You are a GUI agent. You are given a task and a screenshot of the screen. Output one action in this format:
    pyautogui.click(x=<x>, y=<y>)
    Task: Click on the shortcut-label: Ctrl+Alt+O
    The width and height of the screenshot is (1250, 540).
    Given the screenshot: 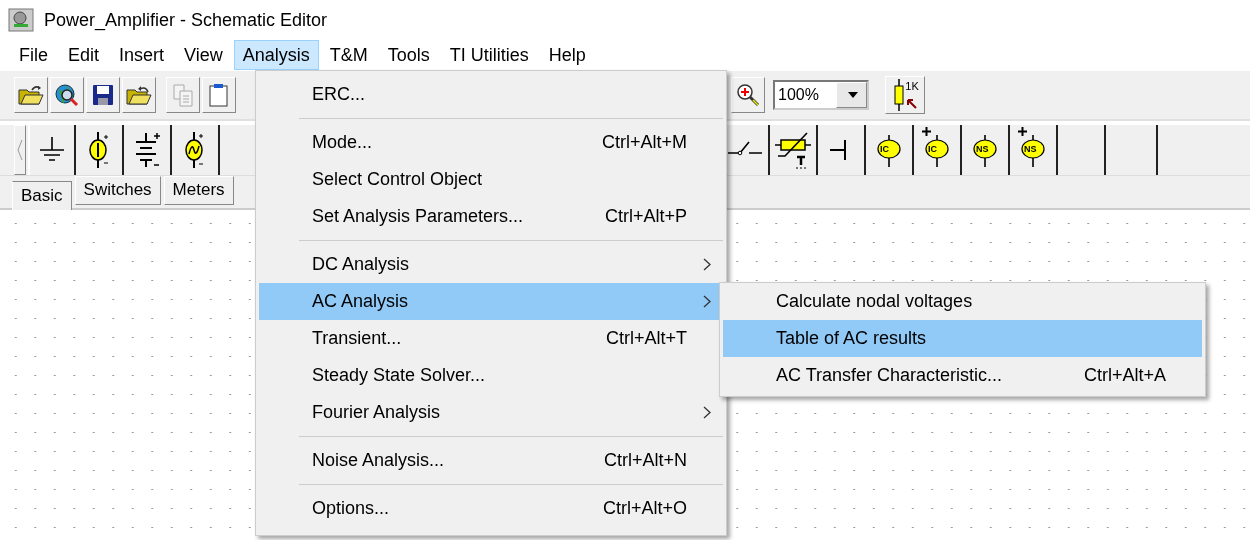 What is the action you would take?
    pyautogui.click(x=644, y=508)
    